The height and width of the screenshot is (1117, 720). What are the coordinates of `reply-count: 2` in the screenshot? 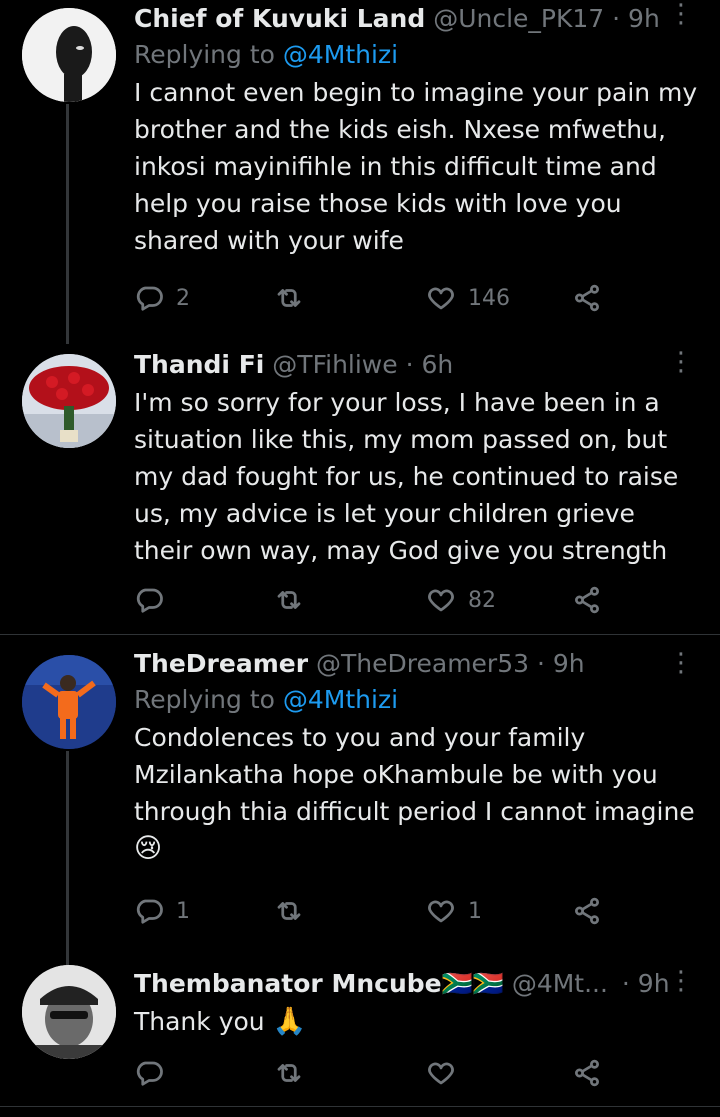 It's located at (183, 298).